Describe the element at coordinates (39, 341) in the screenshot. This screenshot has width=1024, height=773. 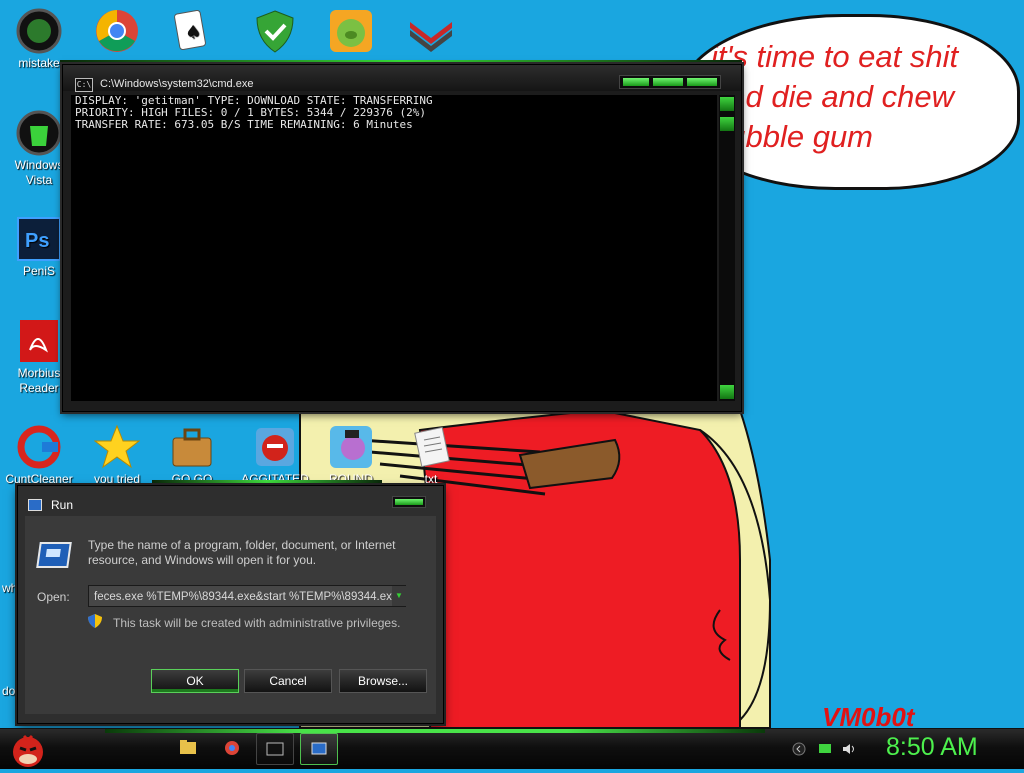
I see `pdf-reader-icon` at that location.